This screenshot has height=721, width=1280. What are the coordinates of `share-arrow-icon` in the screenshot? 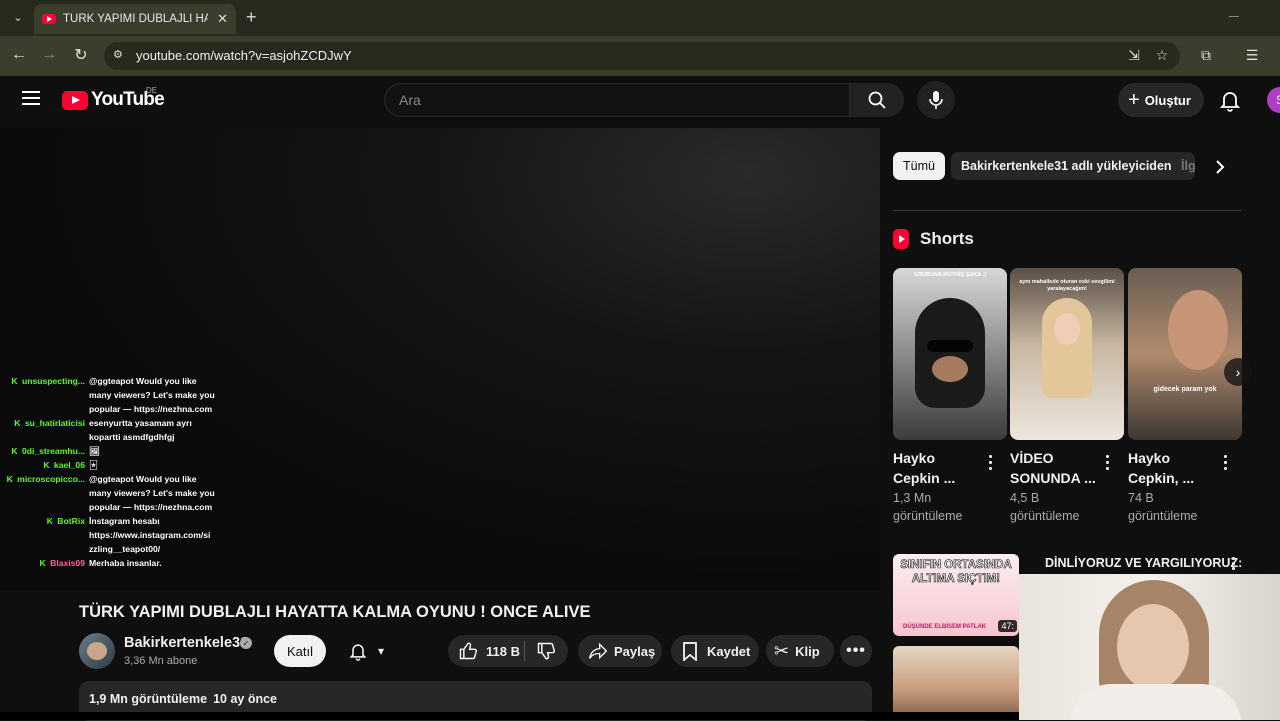 It's located at (598, 651).